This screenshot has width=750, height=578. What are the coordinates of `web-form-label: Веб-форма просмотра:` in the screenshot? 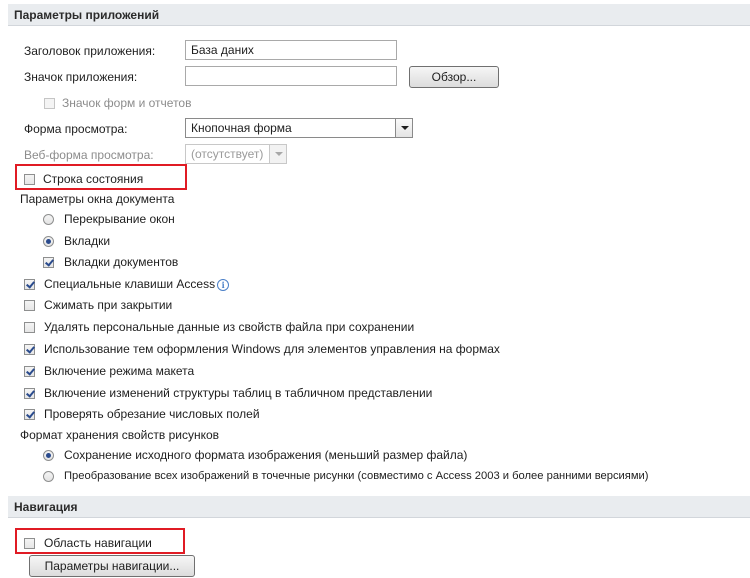 It's located at (89, 155).